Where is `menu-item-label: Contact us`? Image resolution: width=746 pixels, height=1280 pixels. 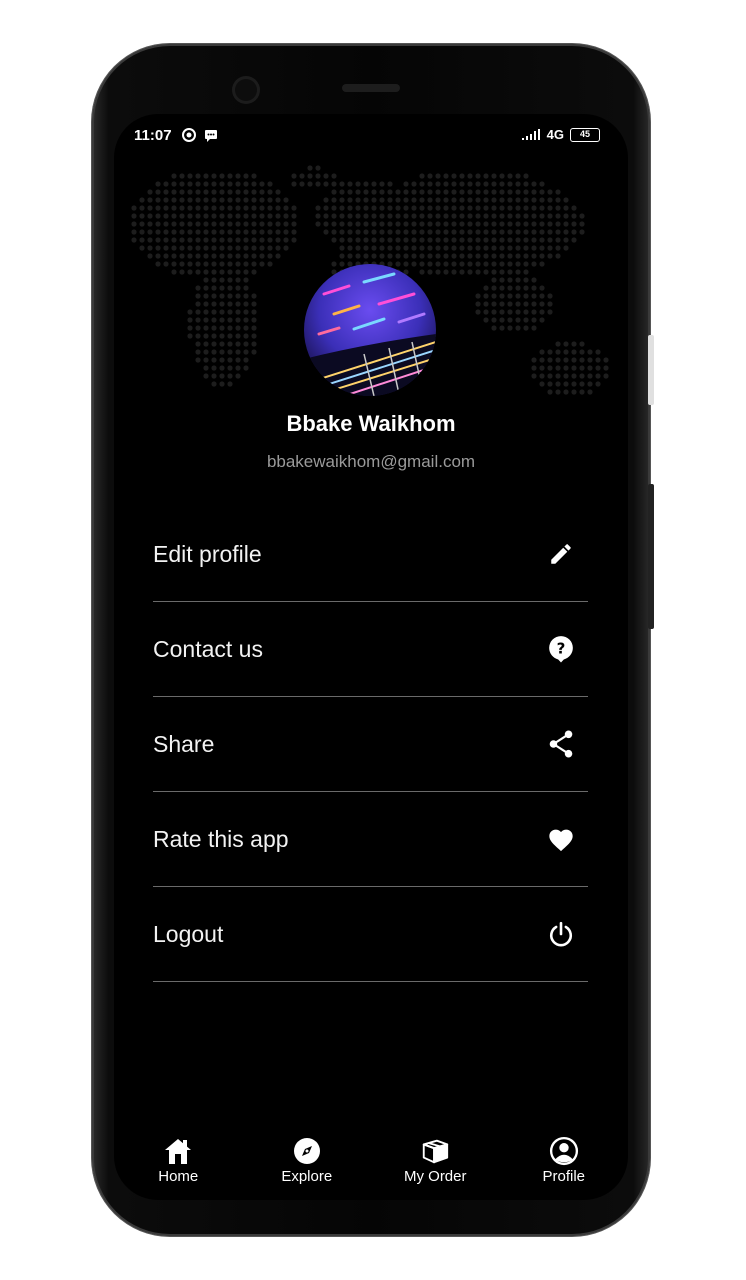 menu-item-label: Contact us is located at coordinates (208, 648).